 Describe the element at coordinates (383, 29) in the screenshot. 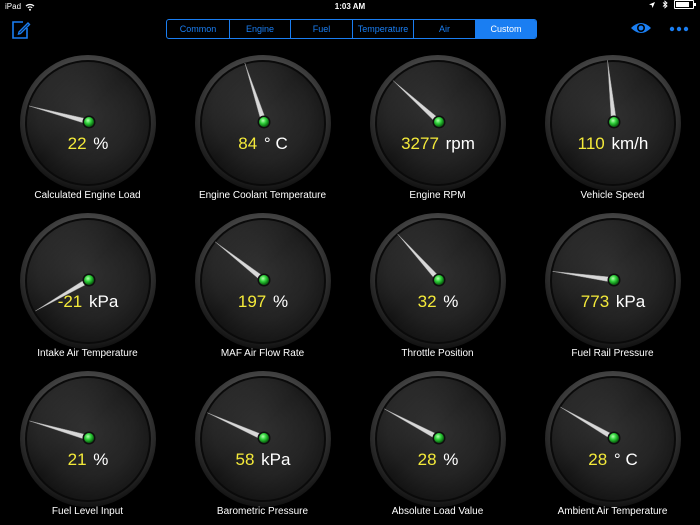

I see `tab-temperature: Temperature` at that location.